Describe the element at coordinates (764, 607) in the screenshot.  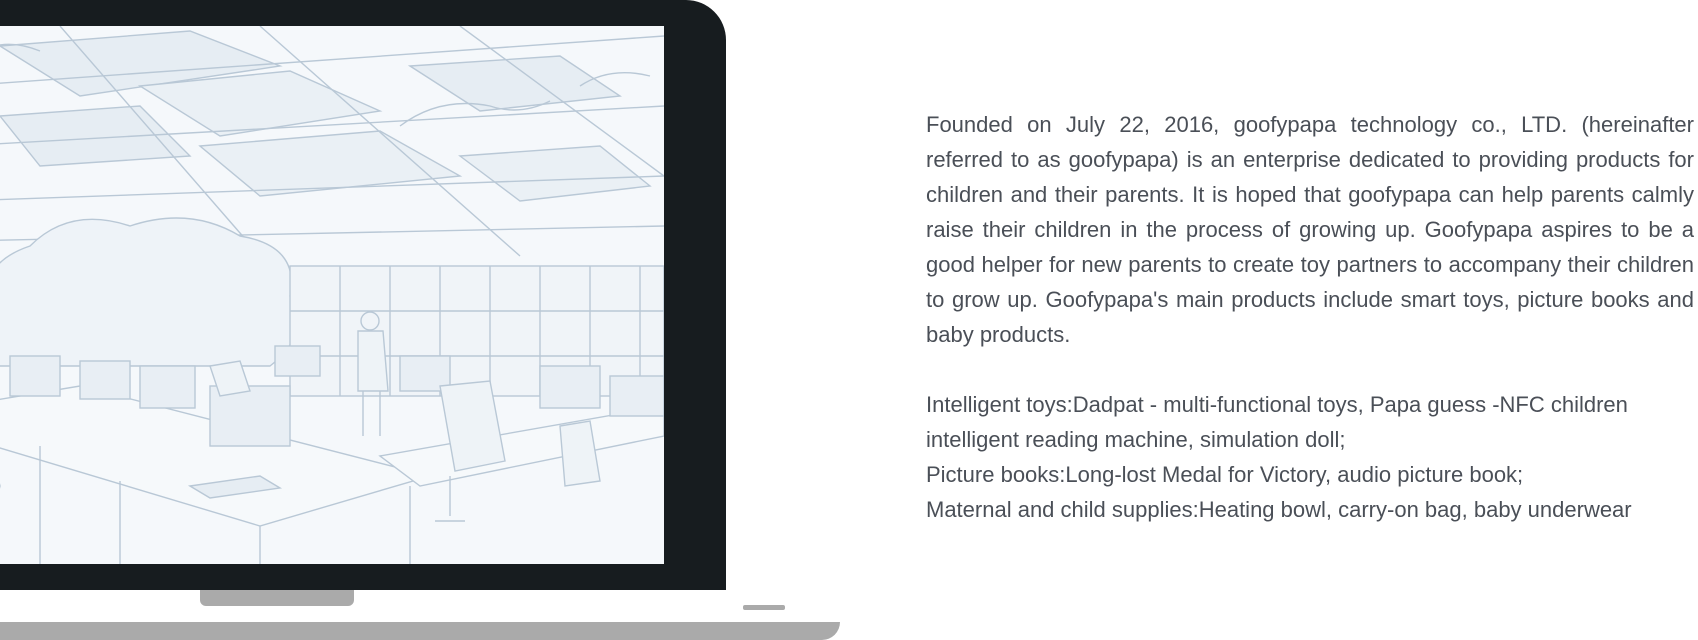
I see `laptop-indicator-light` at that location.